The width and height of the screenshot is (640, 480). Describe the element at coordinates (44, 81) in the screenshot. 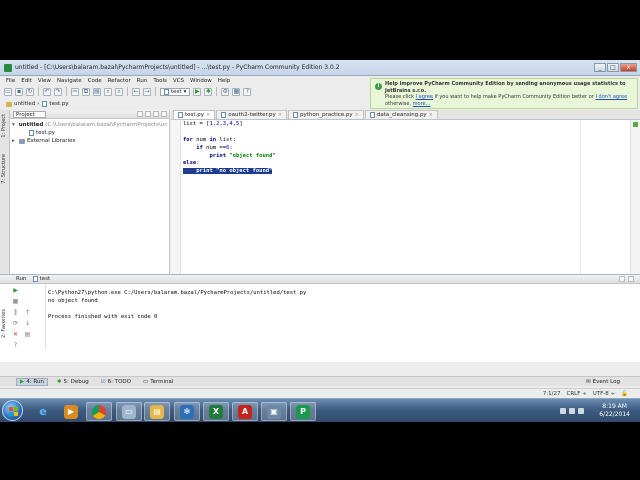

I see `menu-view: View` at that location.